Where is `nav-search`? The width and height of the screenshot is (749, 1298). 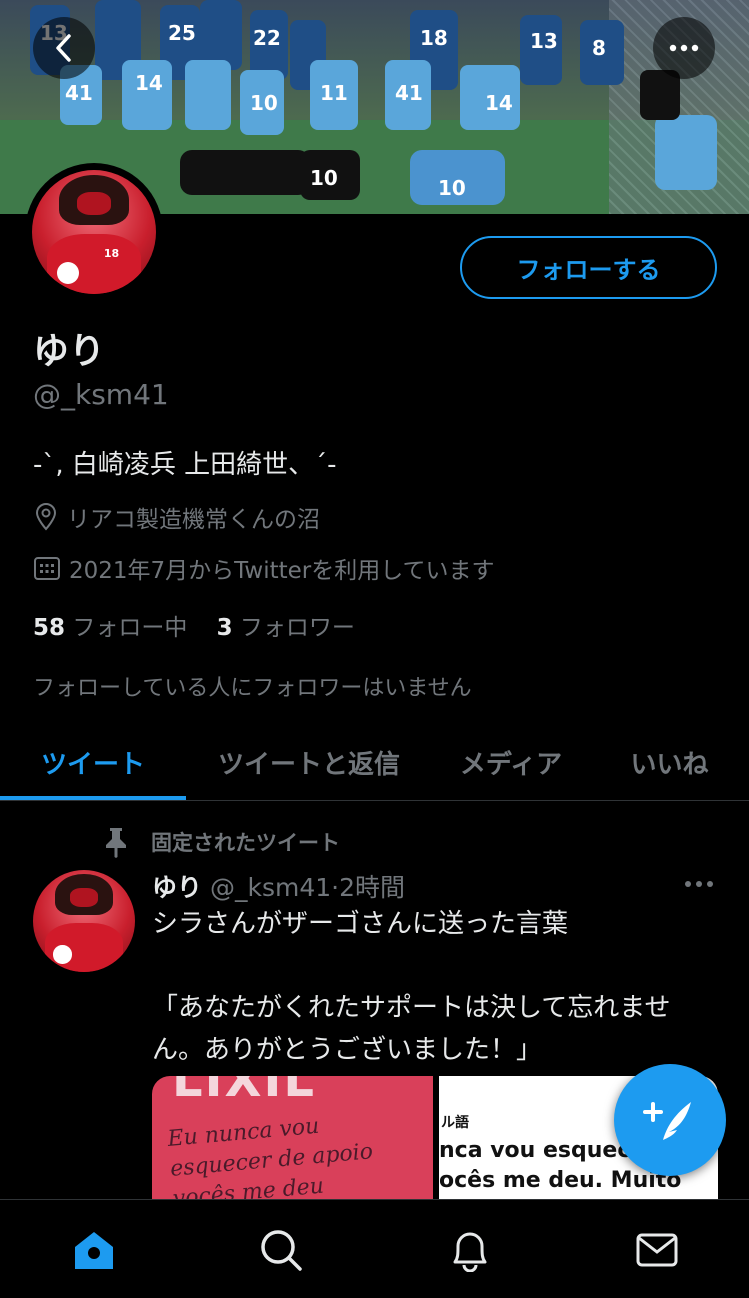 nav-search is located at coordinates (281, 1250).